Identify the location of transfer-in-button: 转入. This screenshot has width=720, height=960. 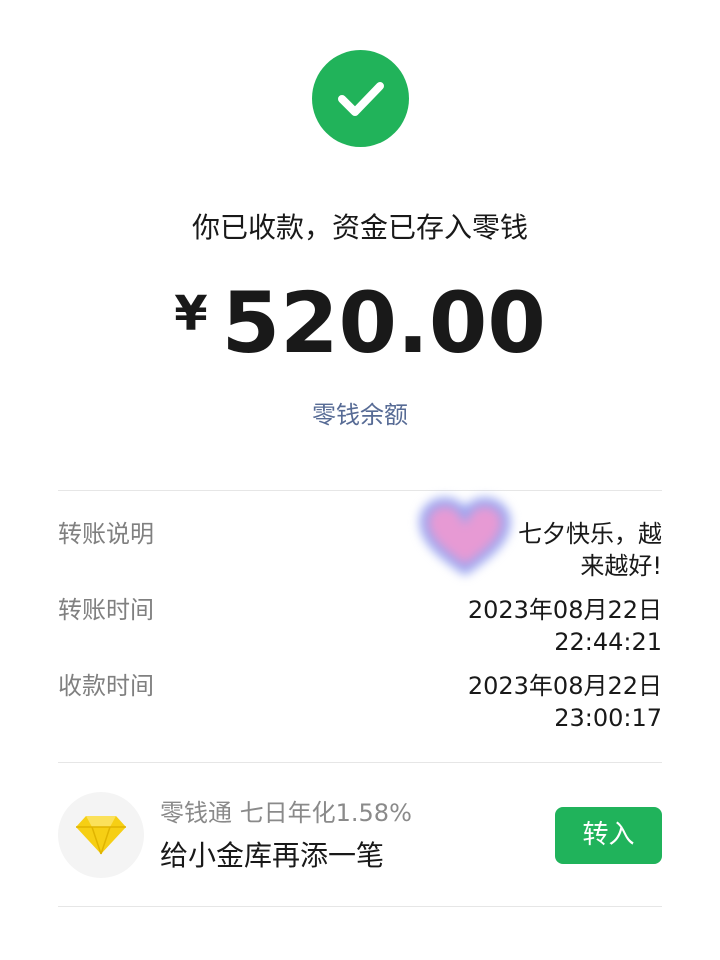
(608, 835).